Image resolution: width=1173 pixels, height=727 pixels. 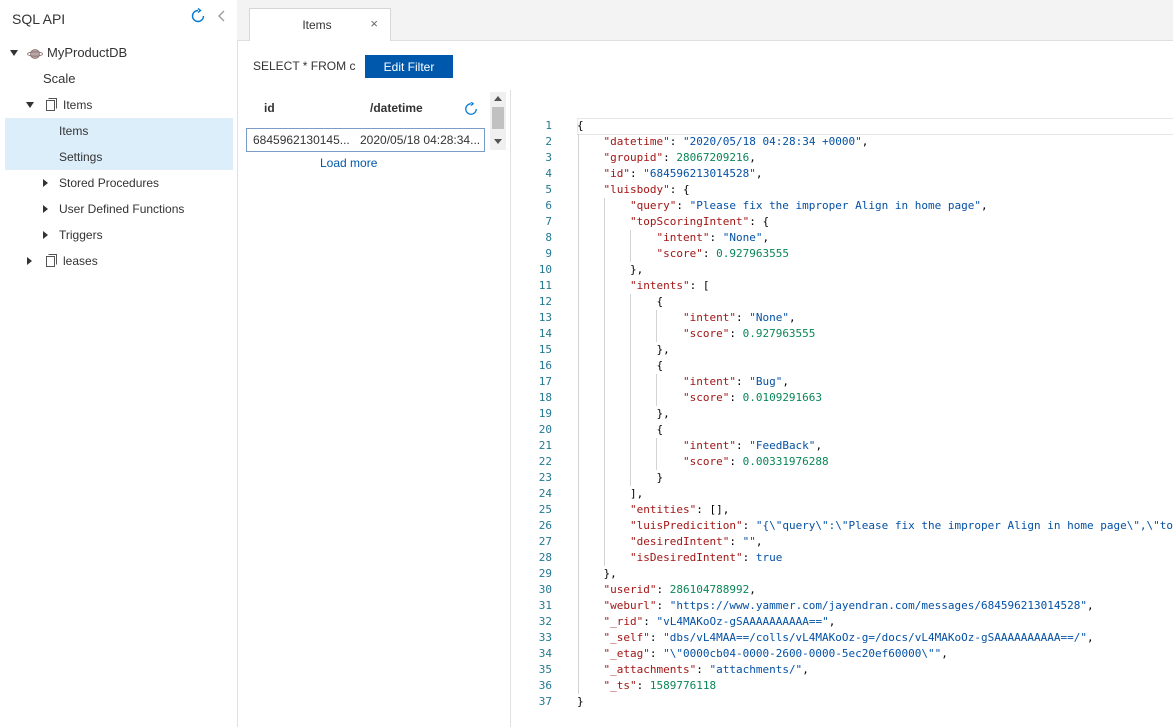 I want to click on stored-procedures-label: Stored Procedures, so click(x=109, y=183).